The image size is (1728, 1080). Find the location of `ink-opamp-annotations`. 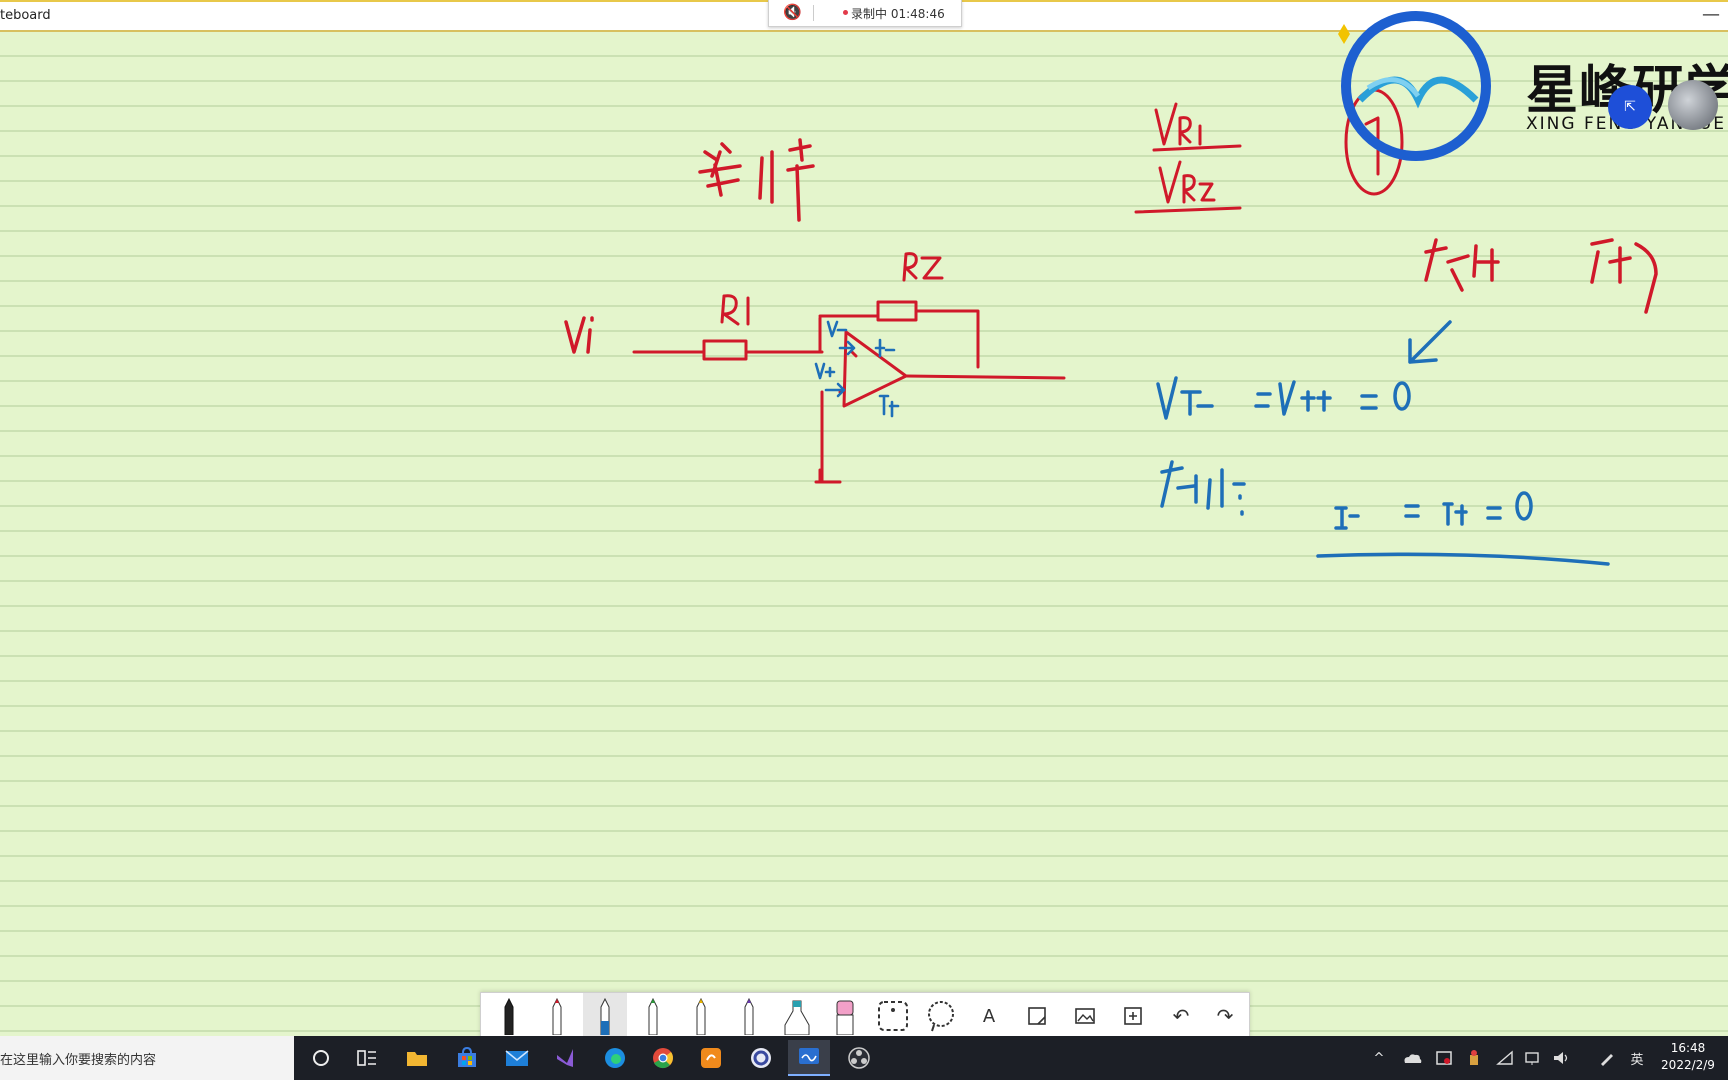

ink-opamp-annotations is located at coordinates (857, 369).